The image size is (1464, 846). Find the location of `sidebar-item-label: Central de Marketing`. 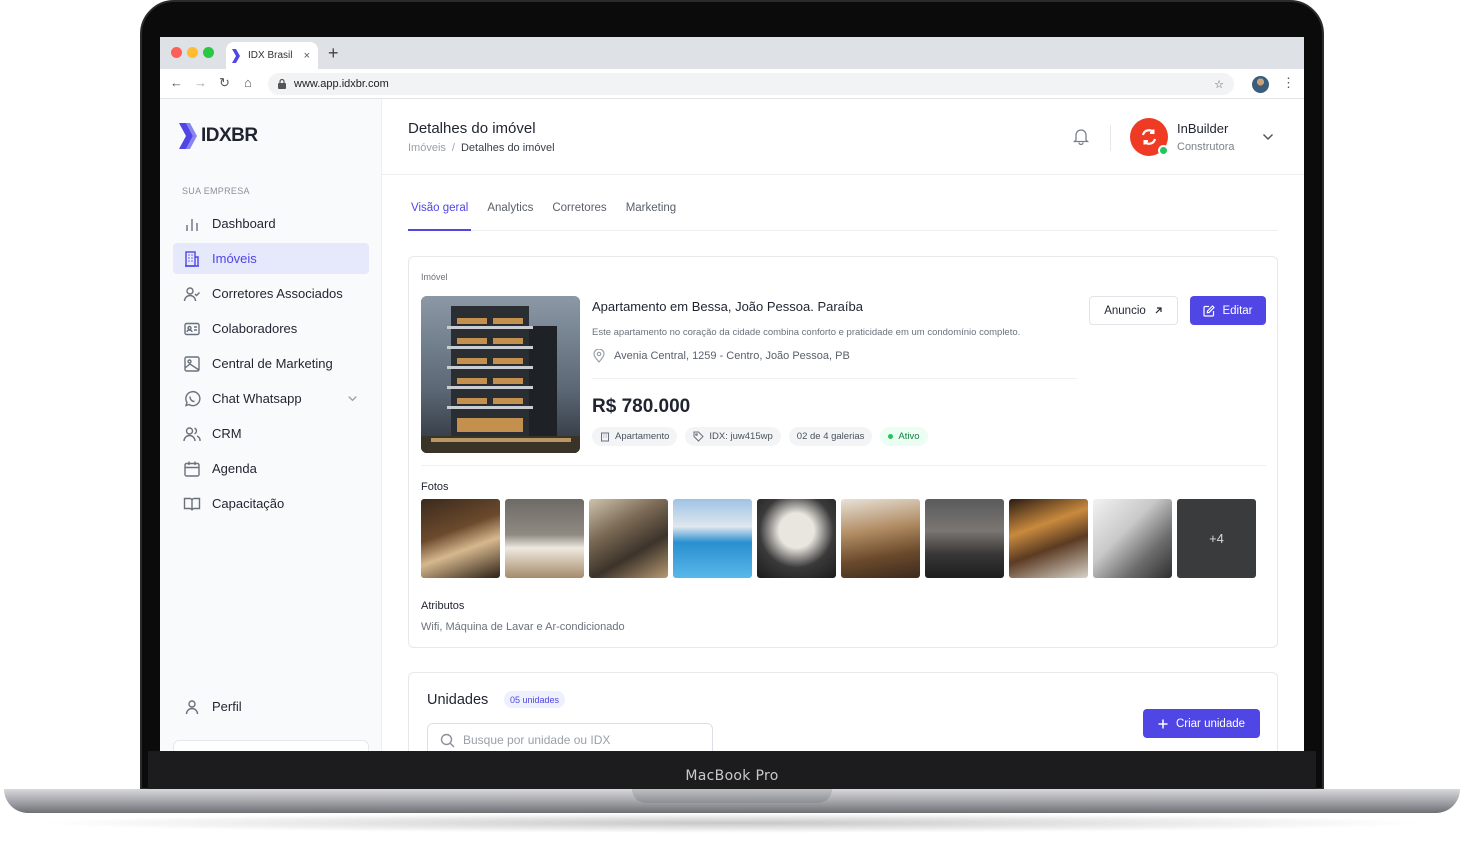

sidebar-item-label: Central de Marketing is located at coordinates (272, 363).